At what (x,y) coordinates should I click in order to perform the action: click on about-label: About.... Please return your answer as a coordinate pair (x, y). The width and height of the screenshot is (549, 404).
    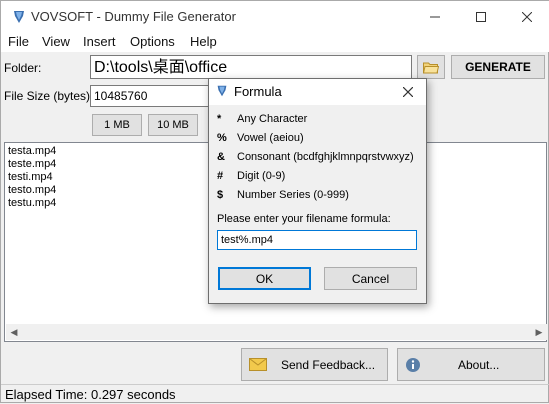
    Looking at the image, I should click on (479, 364).